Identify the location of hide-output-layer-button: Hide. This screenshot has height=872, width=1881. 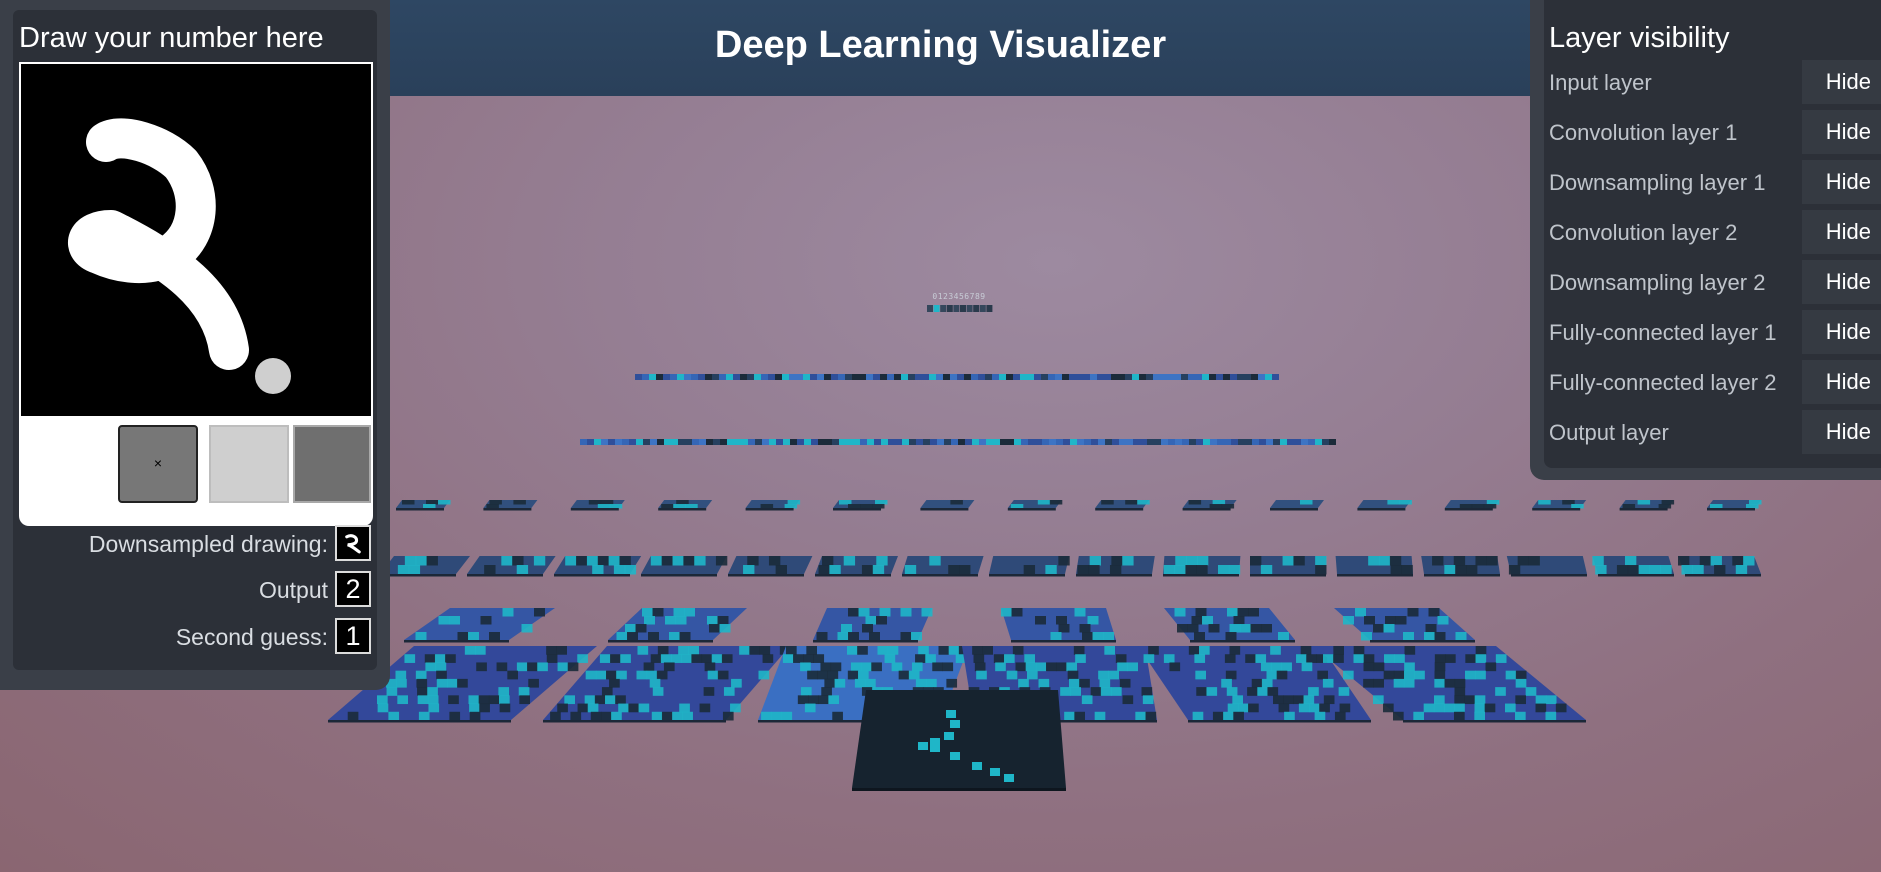
(1841, 432).